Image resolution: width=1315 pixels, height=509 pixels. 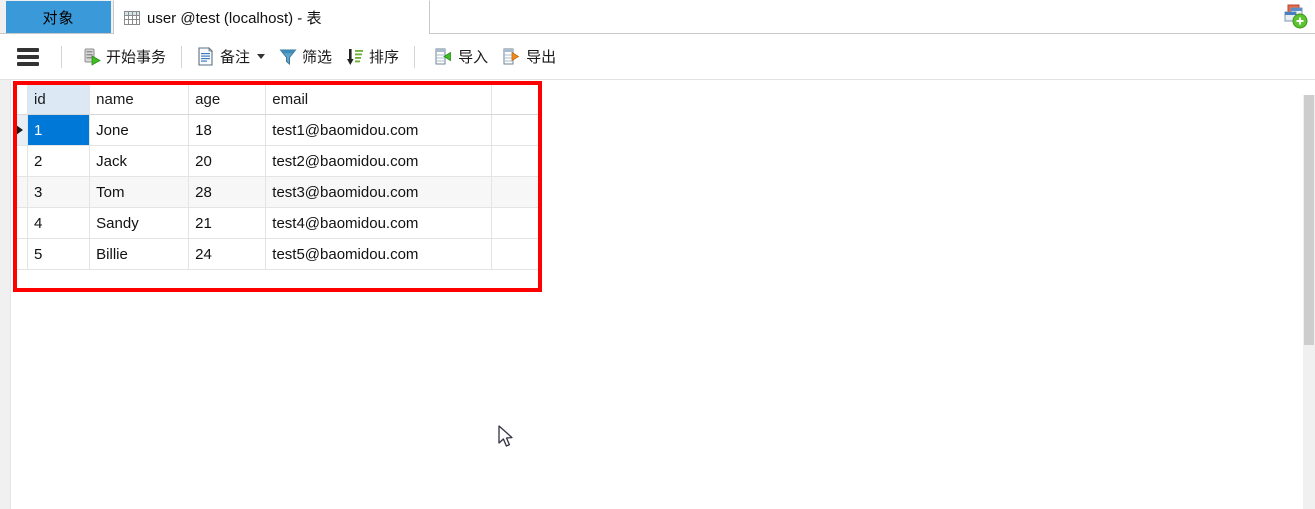 I want to click on left-page-gutter, so click(x=5, y=294).